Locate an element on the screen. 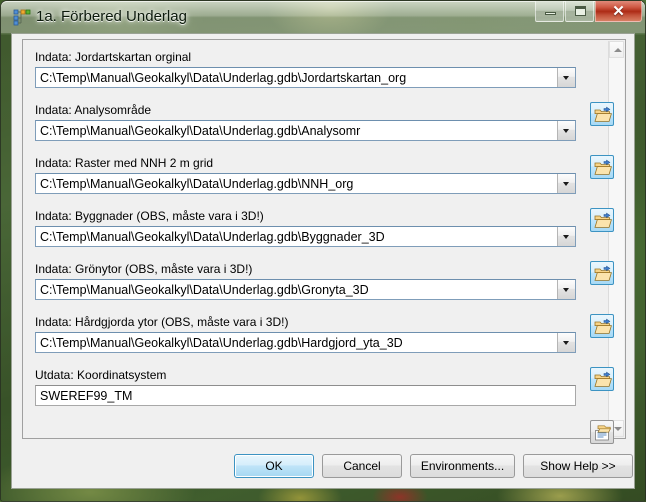 The image size is (646, 502). browse-button-byggnader is located at coordinates (602, 273).